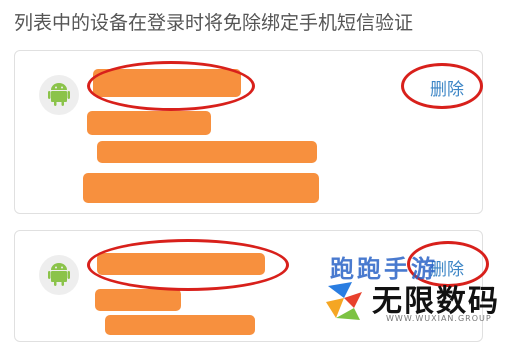 This screenshot has height=342, width=510. I want to click on watermark-logo, so click(344, 300).